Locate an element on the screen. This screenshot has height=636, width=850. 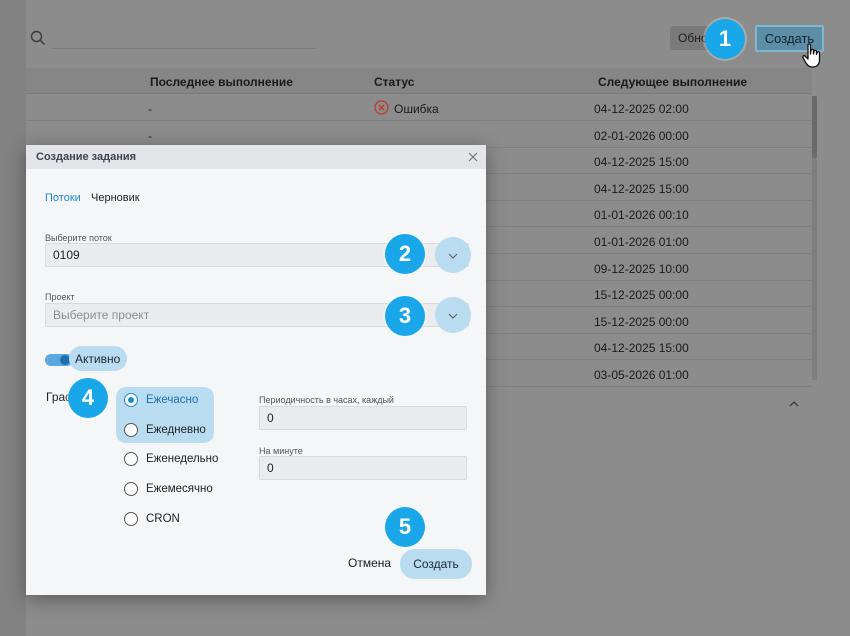
dialog-header: Создание задания is located at coordinates (256, 157).